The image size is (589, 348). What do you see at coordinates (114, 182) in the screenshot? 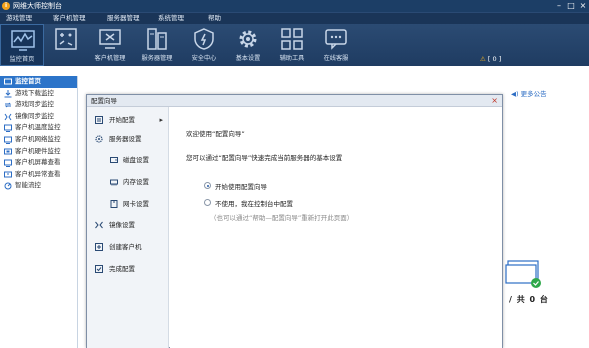
I see `memory-icon` at bounding box center [114, 182].